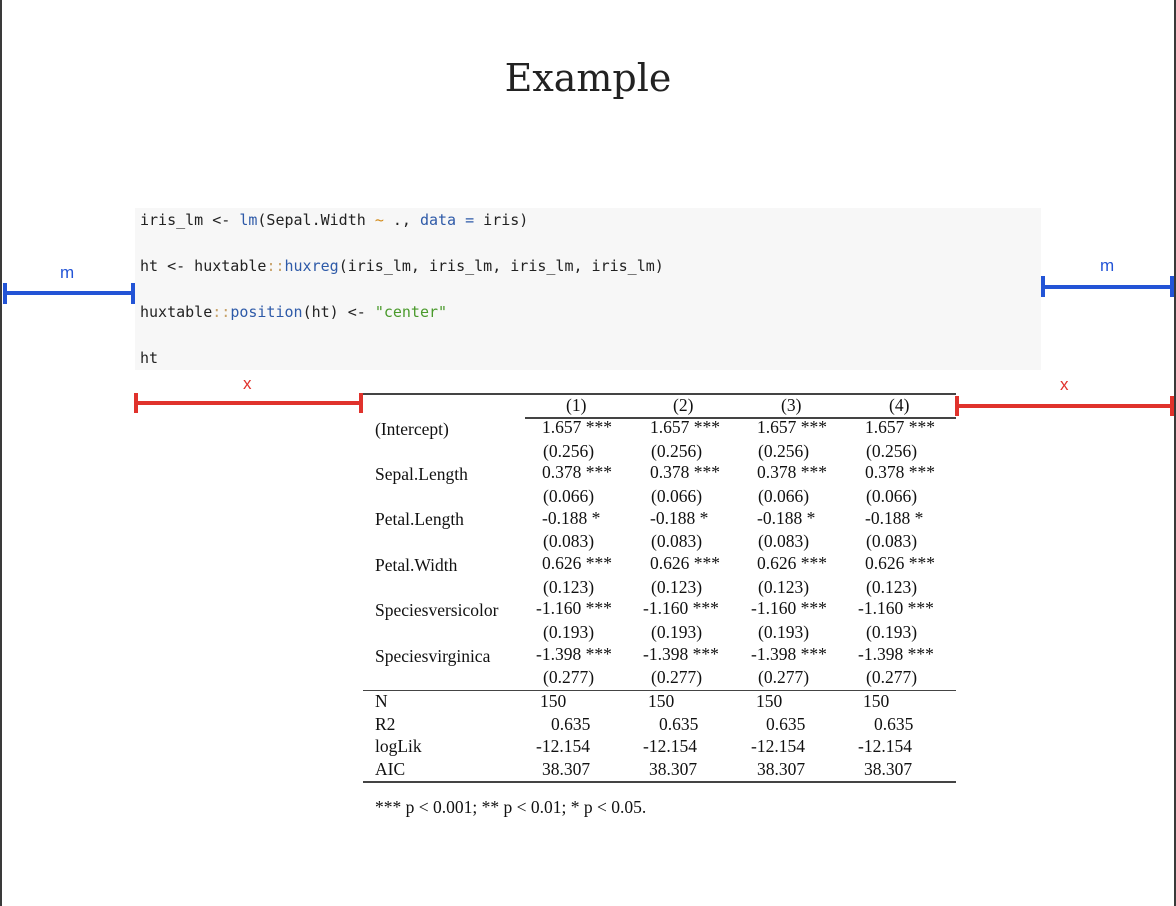 The width and height of the screenshot is (1176, 906). What do you see at coordinates (1, 453) in the screenshot?
I see `page-border-left` at bounding box center [1, 453].